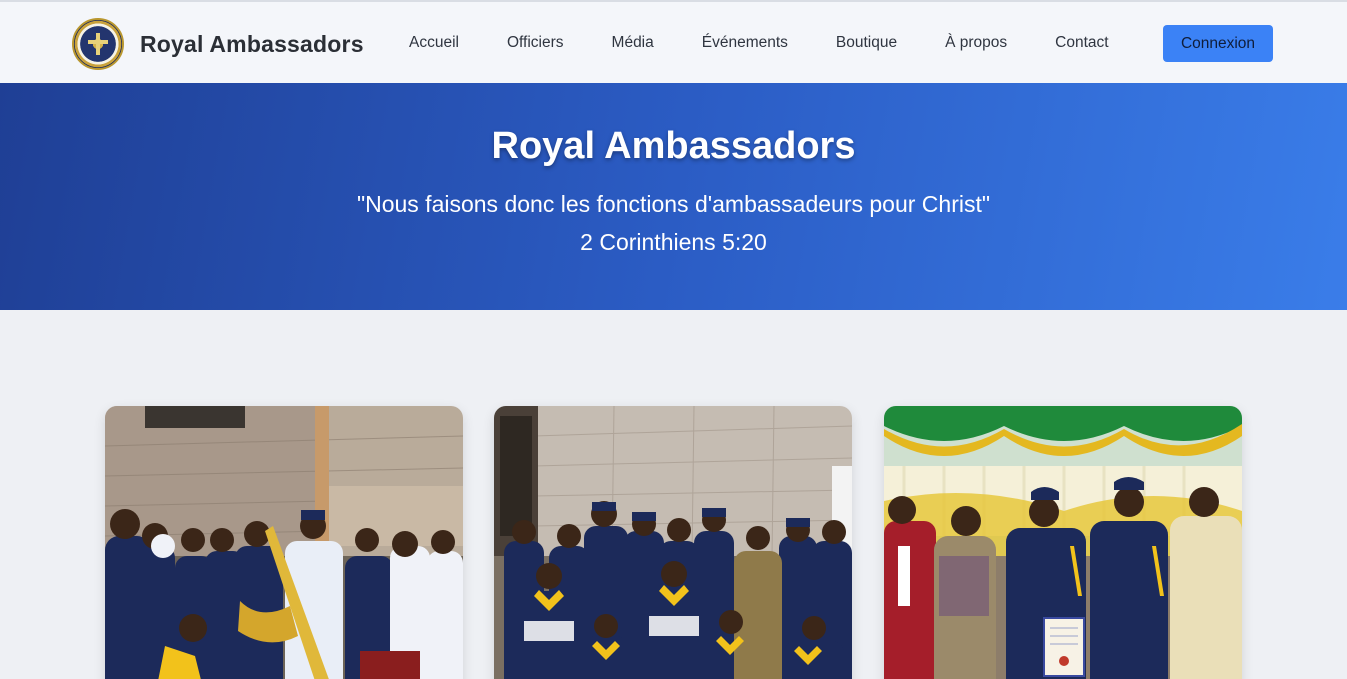 Image resolution: width=1347 pixels, height=679 pixels. I want to click on group-photo-band, so click(284, 542).